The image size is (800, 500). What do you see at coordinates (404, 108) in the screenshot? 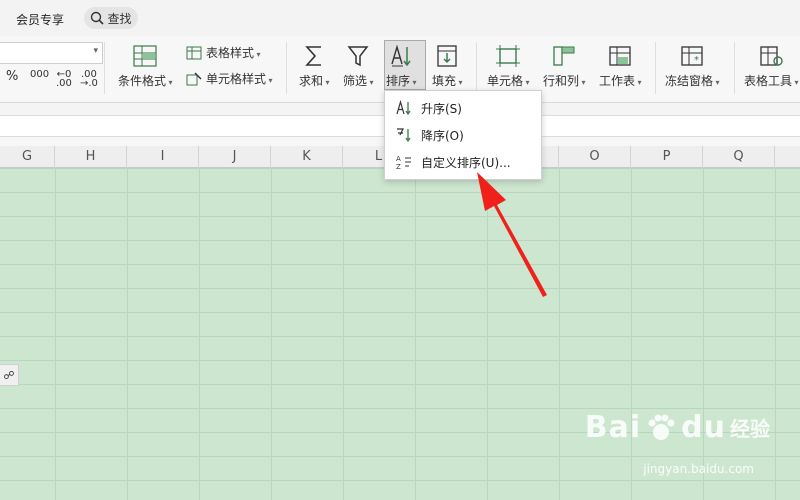
I see `sort-ascending-icon` at bounding box center [404, 108].